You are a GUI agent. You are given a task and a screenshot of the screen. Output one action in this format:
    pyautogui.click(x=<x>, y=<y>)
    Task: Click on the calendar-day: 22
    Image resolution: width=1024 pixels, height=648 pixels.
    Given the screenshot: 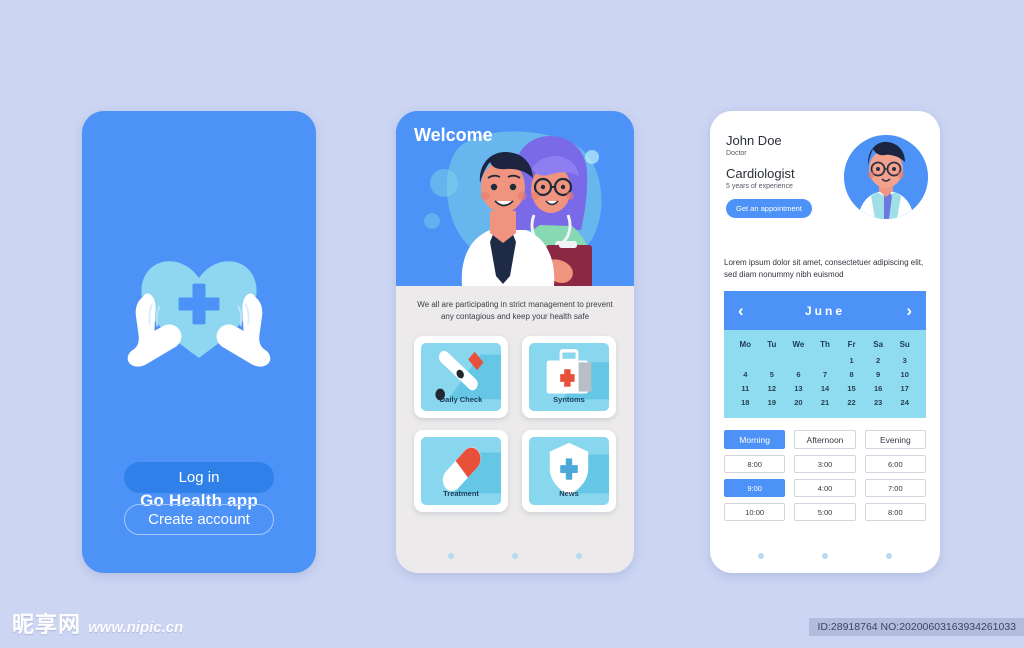 What is the action you would take?
    pyautogui.click(x=851, y=402)
    